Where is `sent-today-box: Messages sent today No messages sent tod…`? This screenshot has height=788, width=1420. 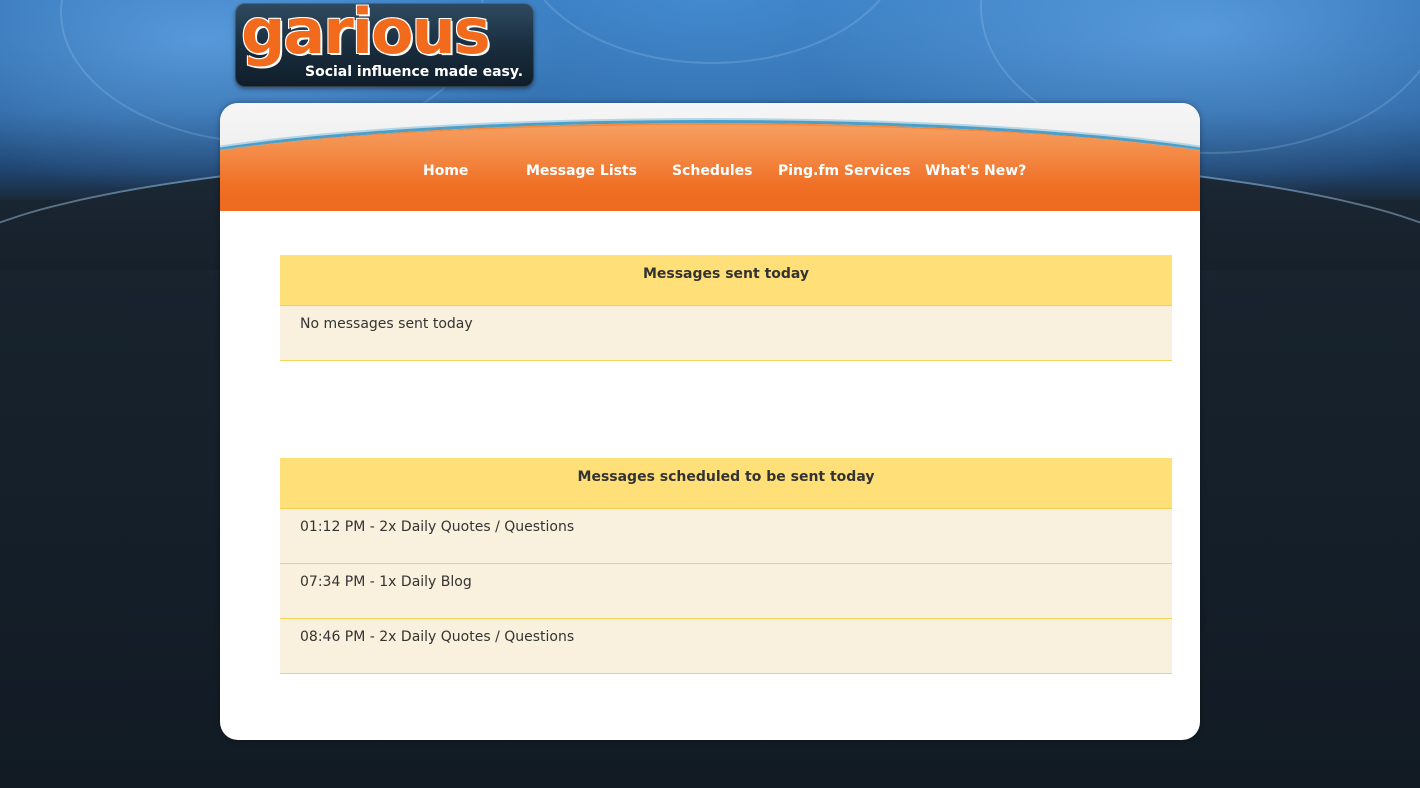 sent-today-box: Messages sent today No messages sent tod… is located at coordinates (726, 308).